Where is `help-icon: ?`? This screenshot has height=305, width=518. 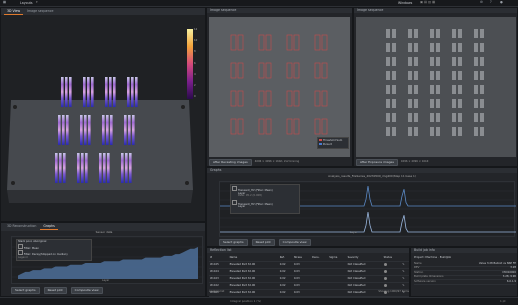
help-icon: ? is located at coordinates (491, 2).